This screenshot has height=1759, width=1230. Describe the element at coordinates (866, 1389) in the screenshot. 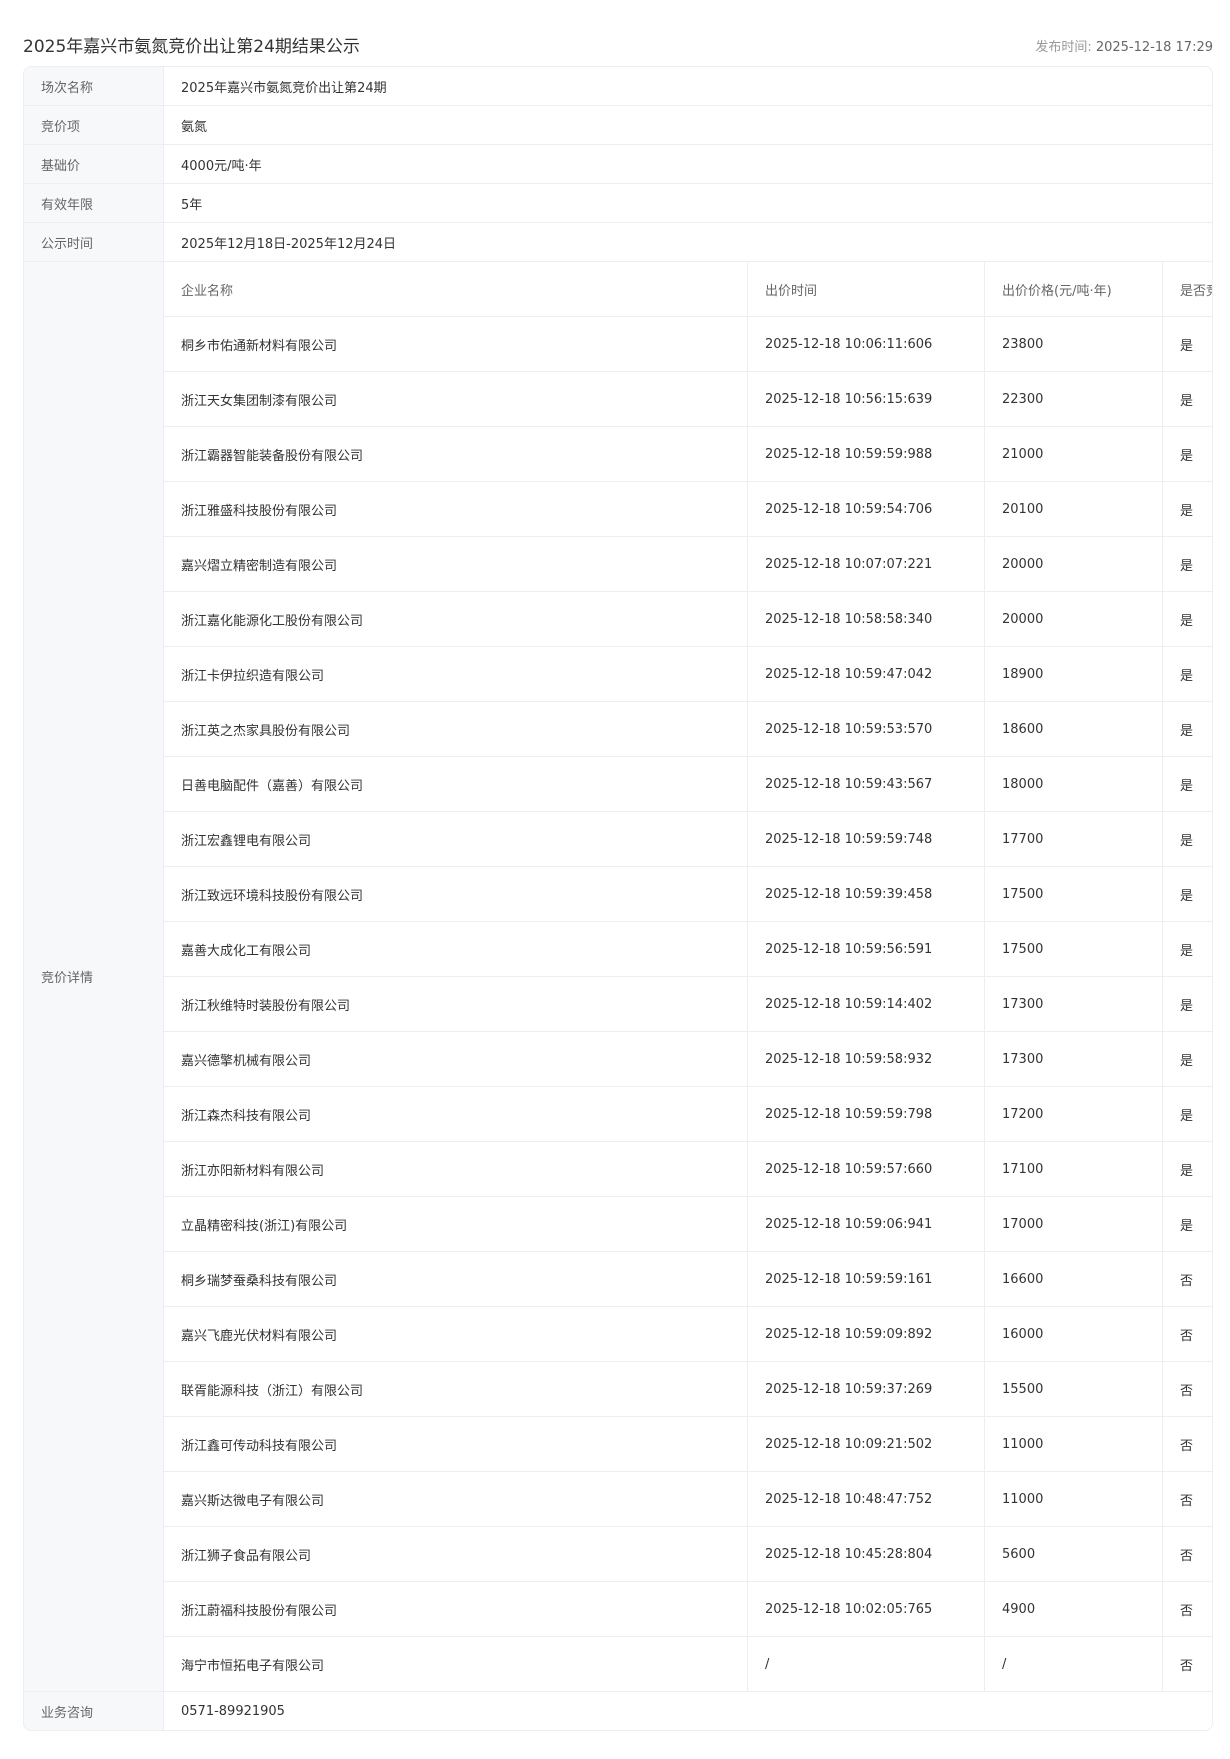

I see `bid-time: 2025-12-18 10:59:37:269` at that location.